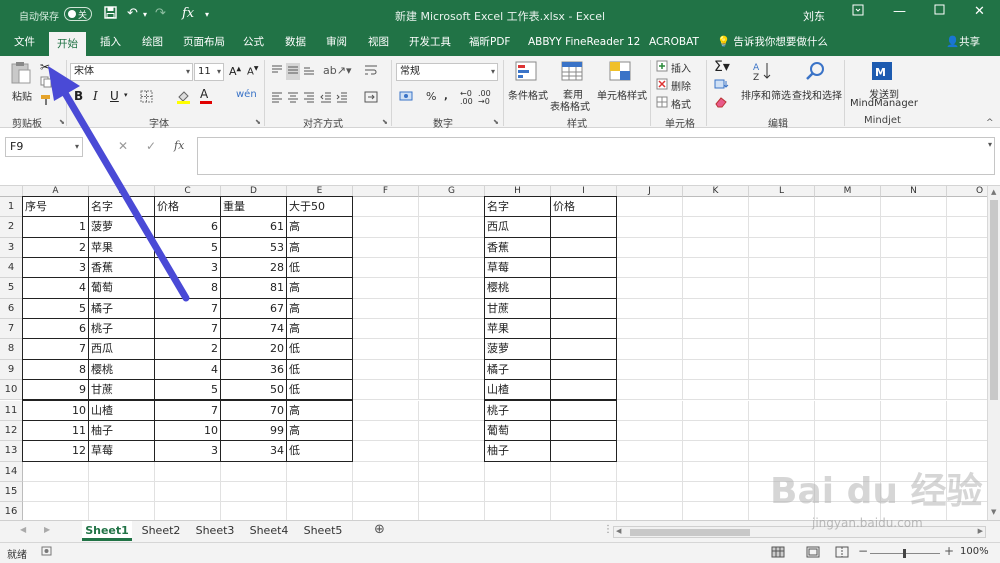 The image size is (1000, 563). What do you see at coordinates (11, 268) in the screenshot?
I see `row-header: 4` at bounding box center [11, 268].